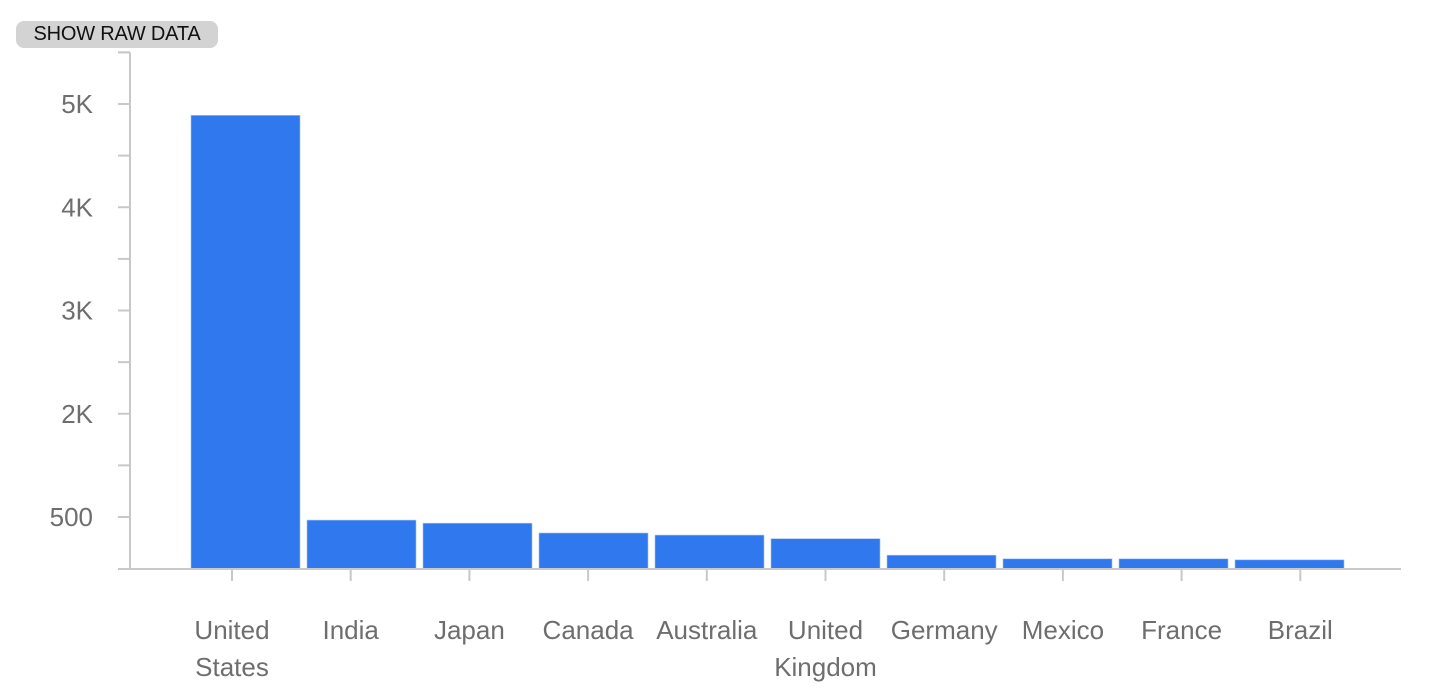  Describe the element at coordinates (231, 648) in the screenshot. I see `x-tick-label: United States` at that location.